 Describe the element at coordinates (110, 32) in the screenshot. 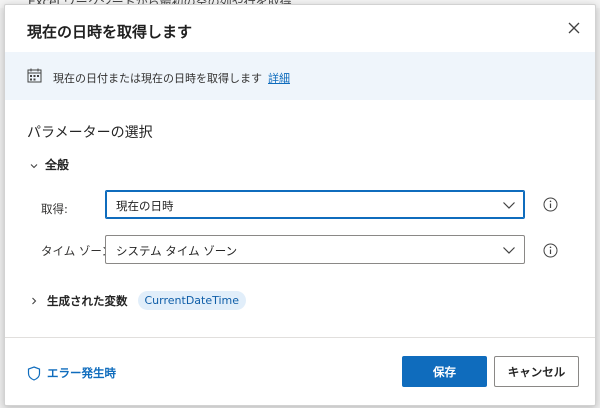

I see `dialog-title: 現在の日時を取得します` at that location.